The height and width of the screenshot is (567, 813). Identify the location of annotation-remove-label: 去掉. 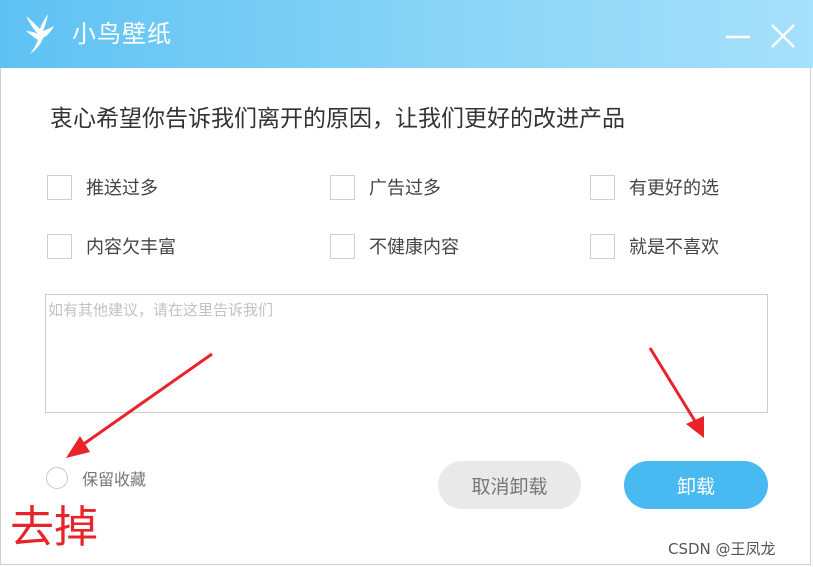
(54, 527).